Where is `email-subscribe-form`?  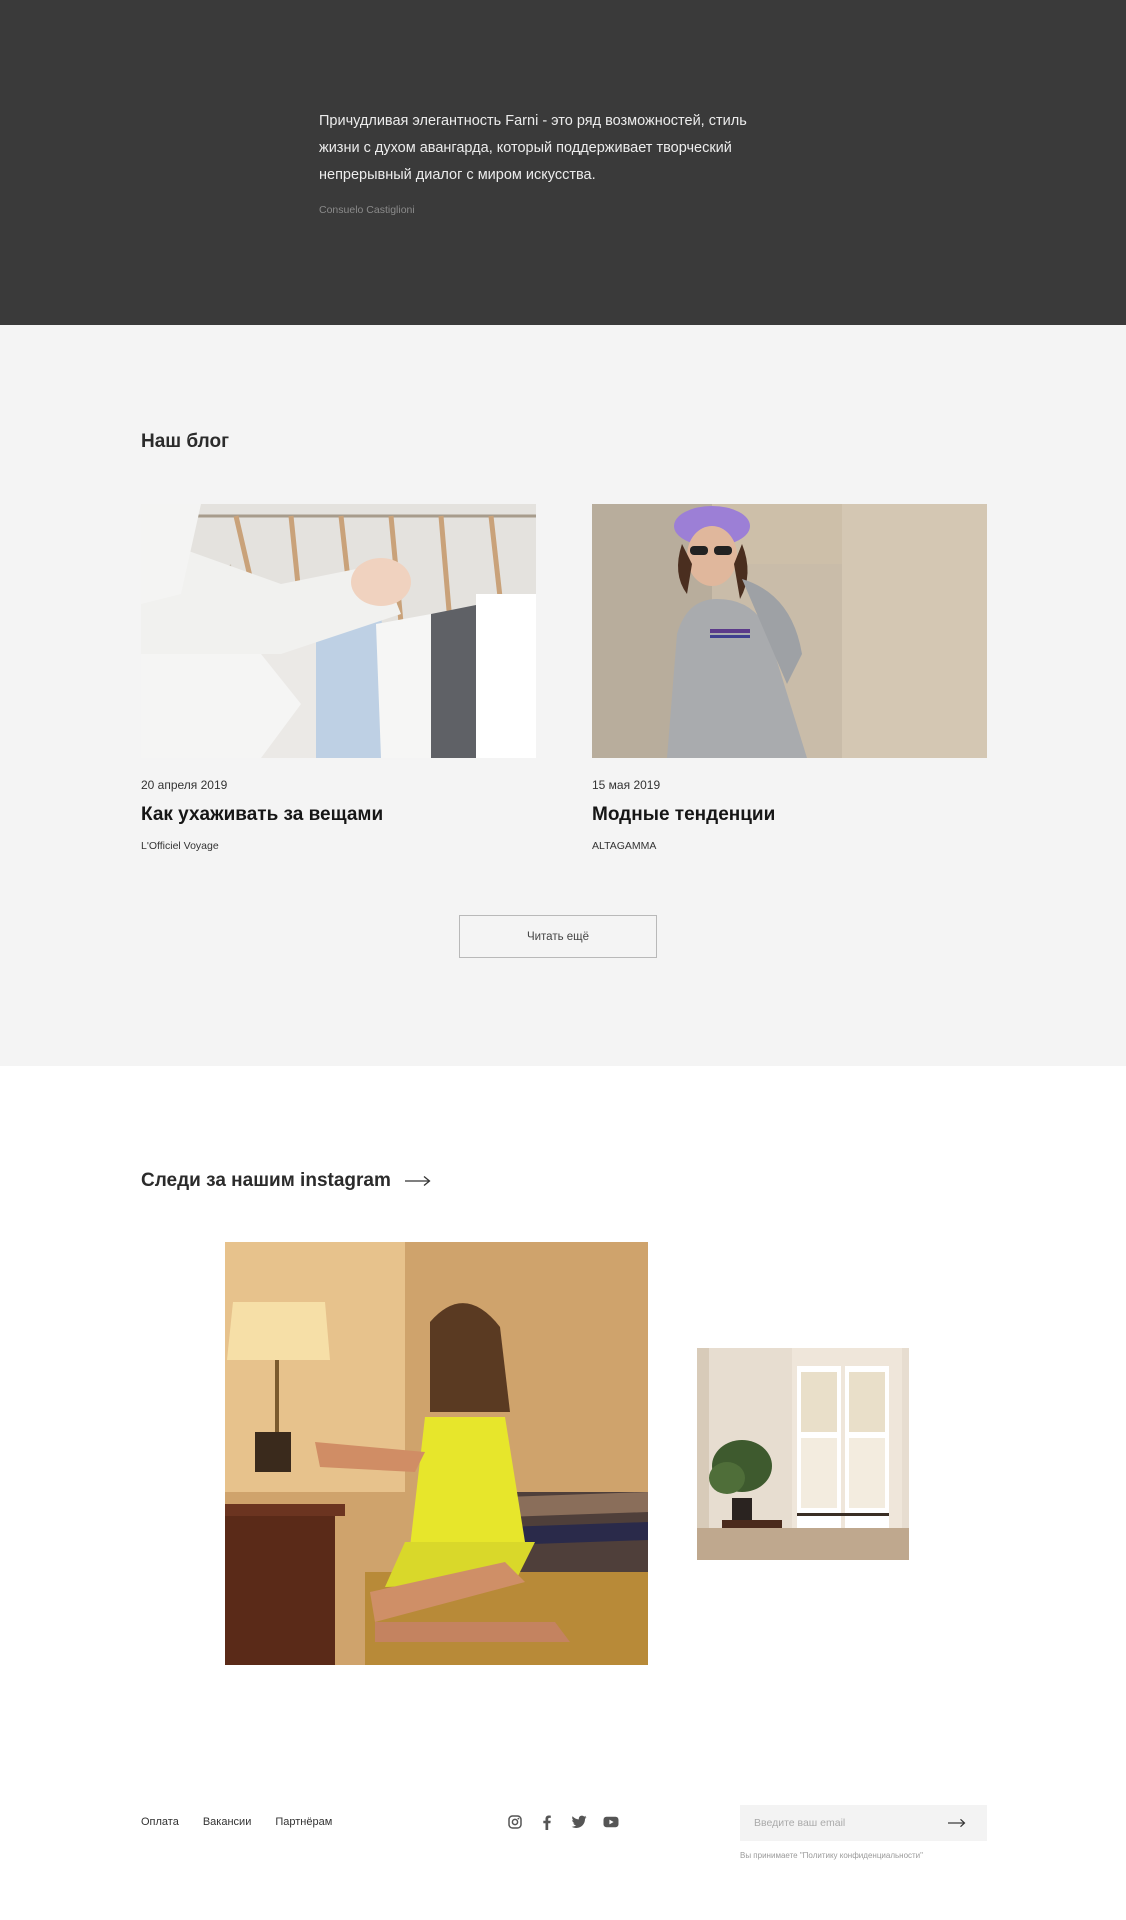 email-subscribe-form is located at coordinates (863, 1823).